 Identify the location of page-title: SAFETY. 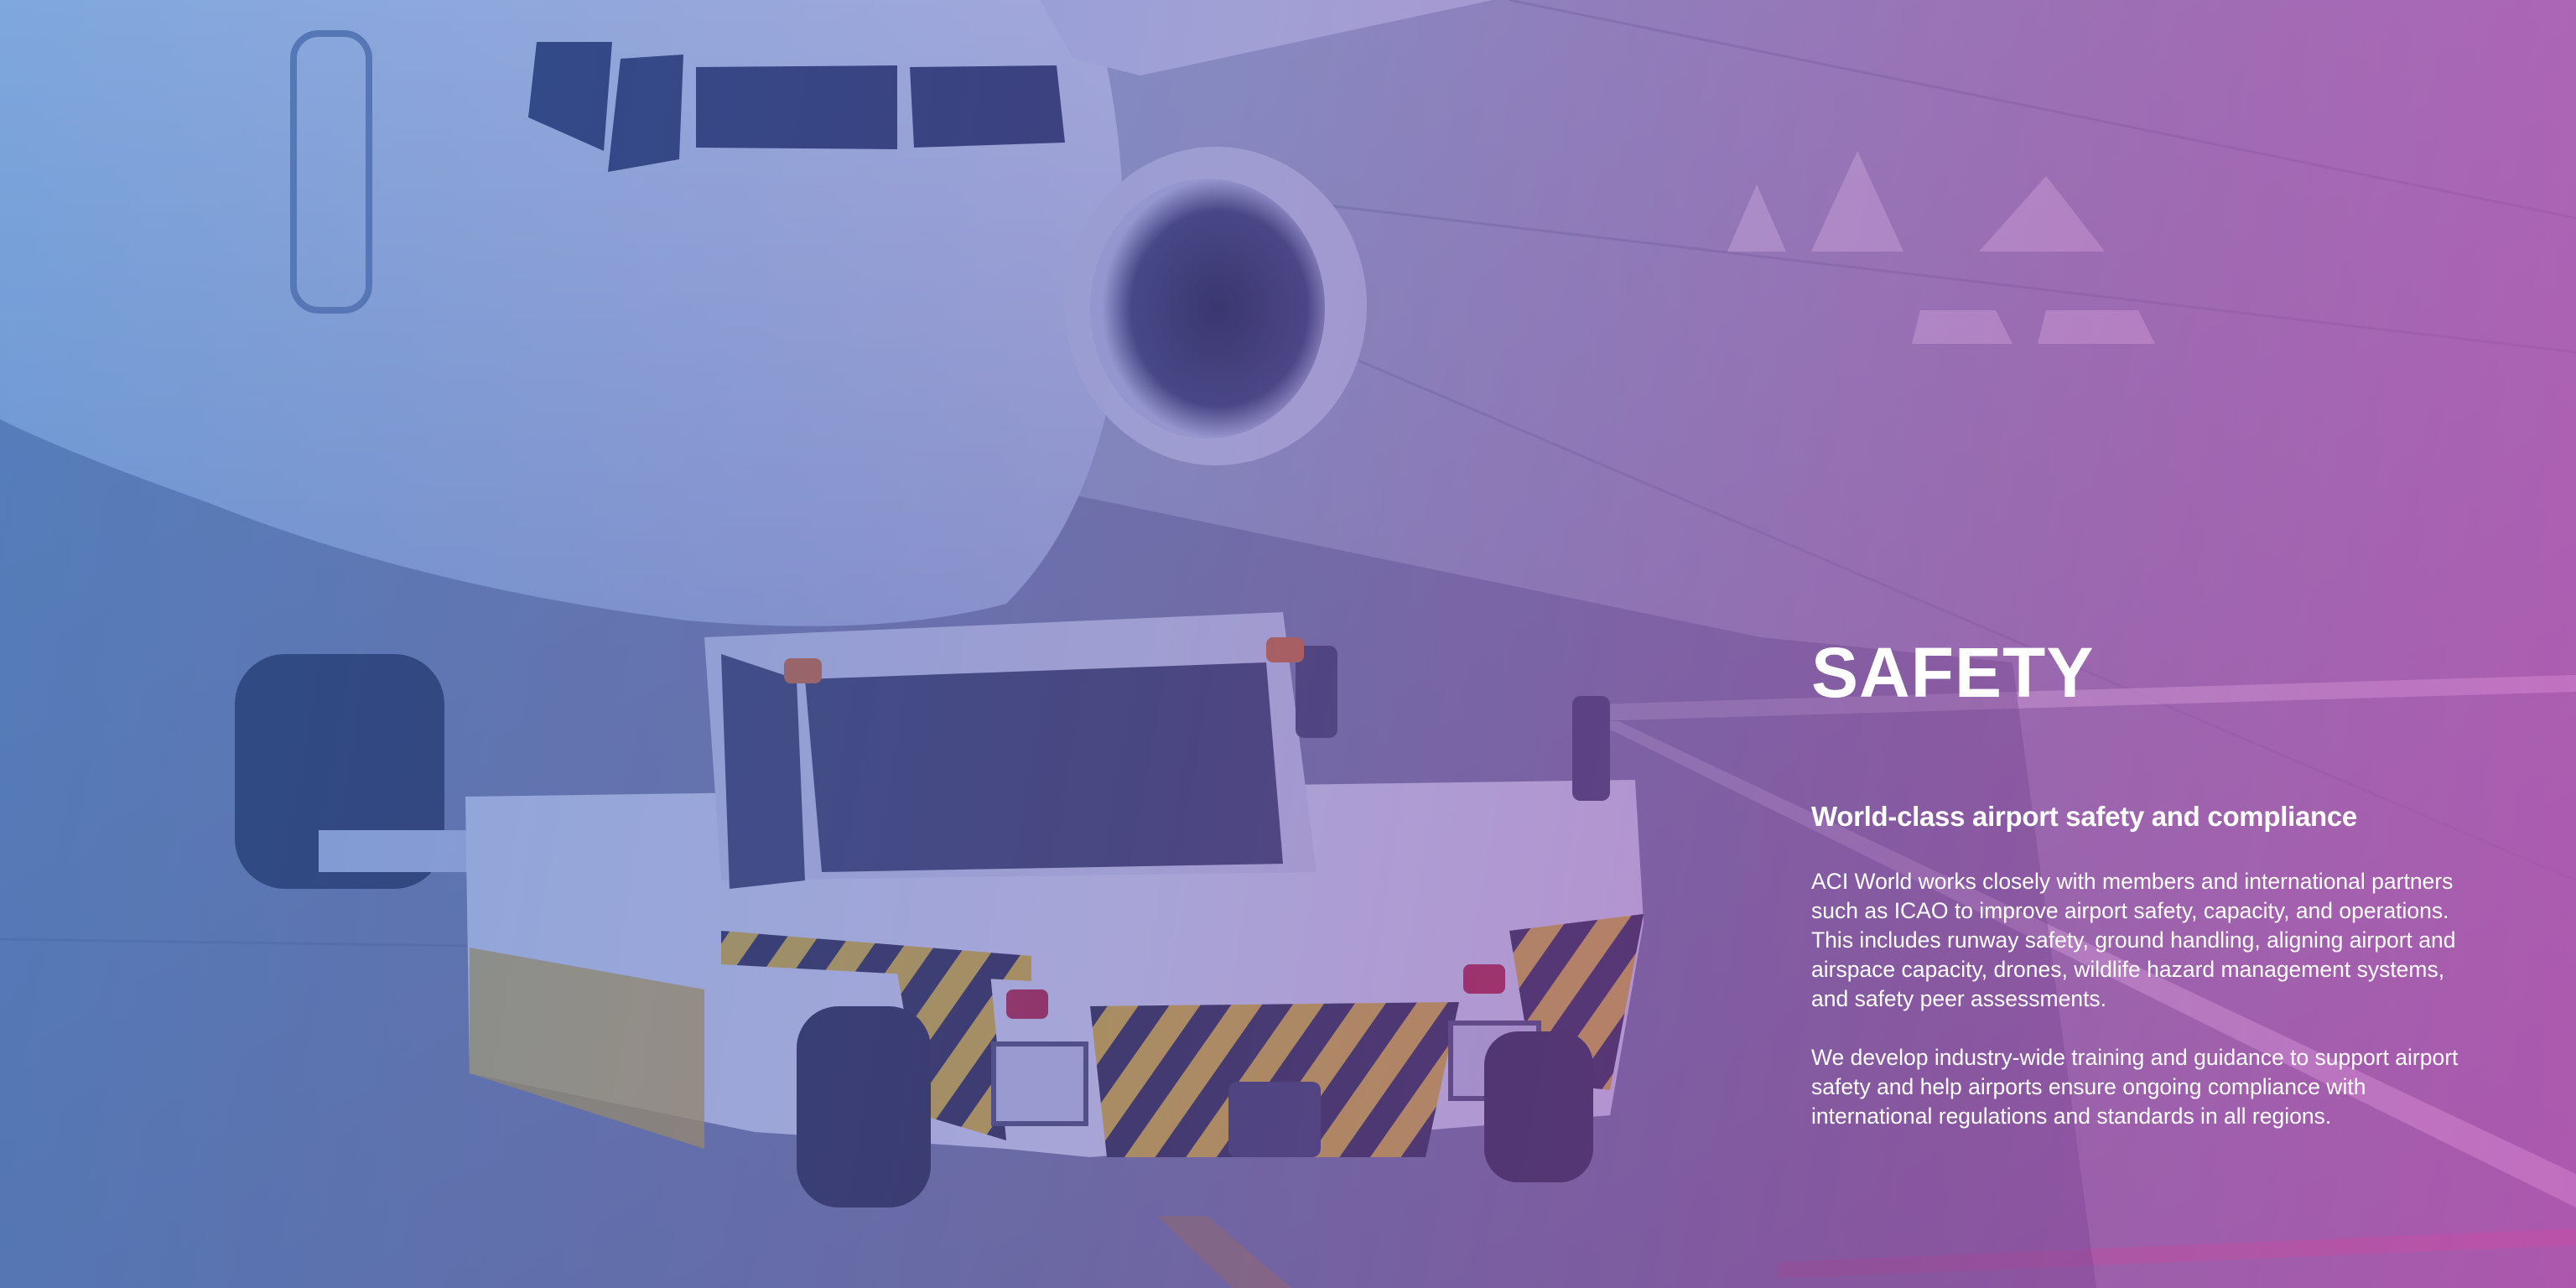
(1953, 672).